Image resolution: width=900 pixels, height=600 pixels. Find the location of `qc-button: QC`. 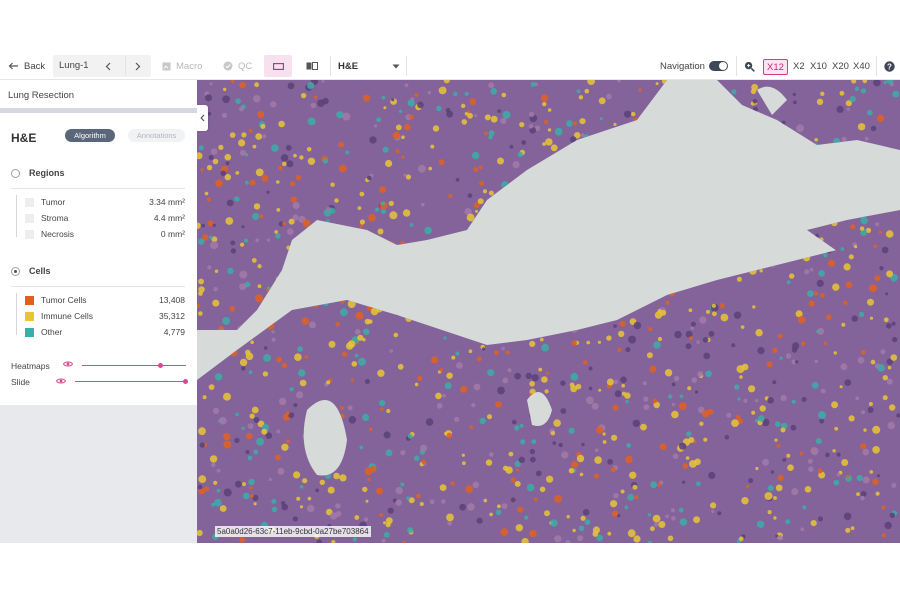

qc-button: QC is located at coordinates (237, 66).